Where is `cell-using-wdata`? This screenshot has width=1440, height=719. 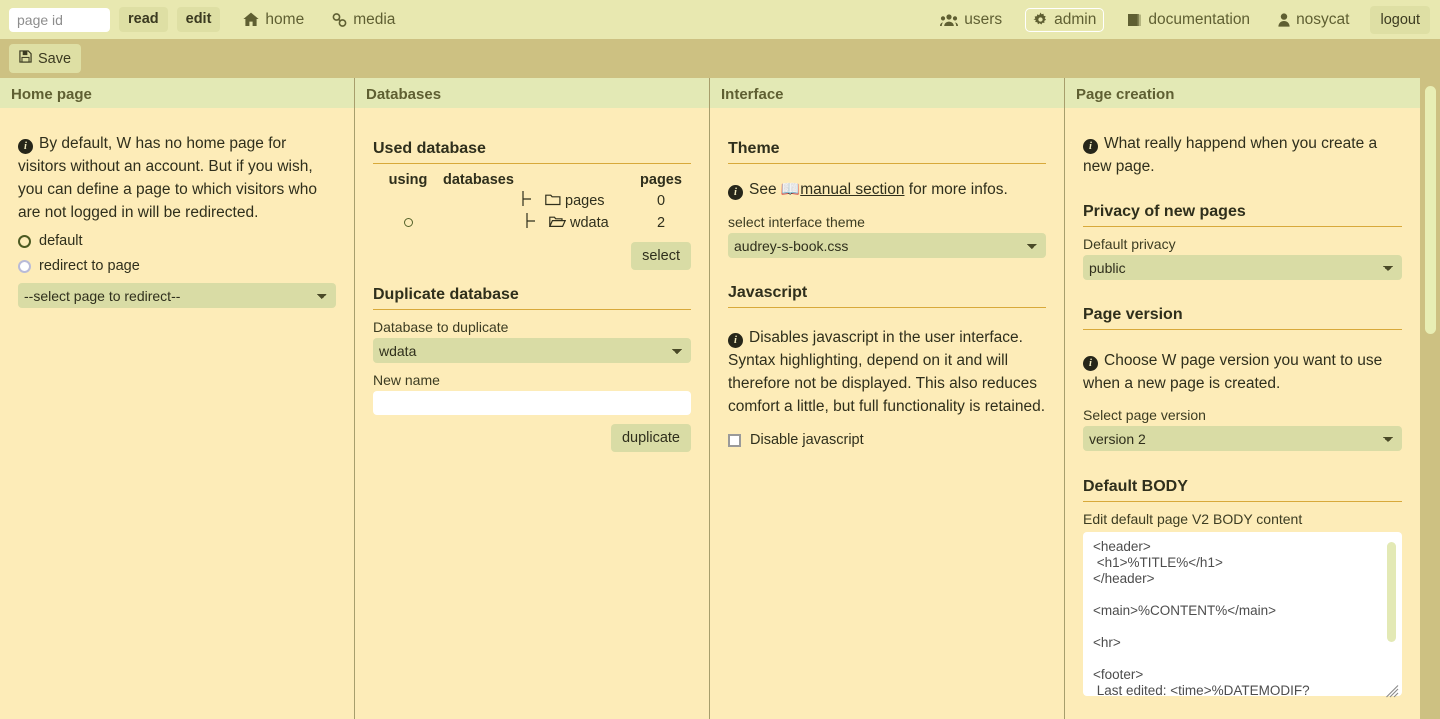
cell-using-wdata is located at coordinates (408, 223).